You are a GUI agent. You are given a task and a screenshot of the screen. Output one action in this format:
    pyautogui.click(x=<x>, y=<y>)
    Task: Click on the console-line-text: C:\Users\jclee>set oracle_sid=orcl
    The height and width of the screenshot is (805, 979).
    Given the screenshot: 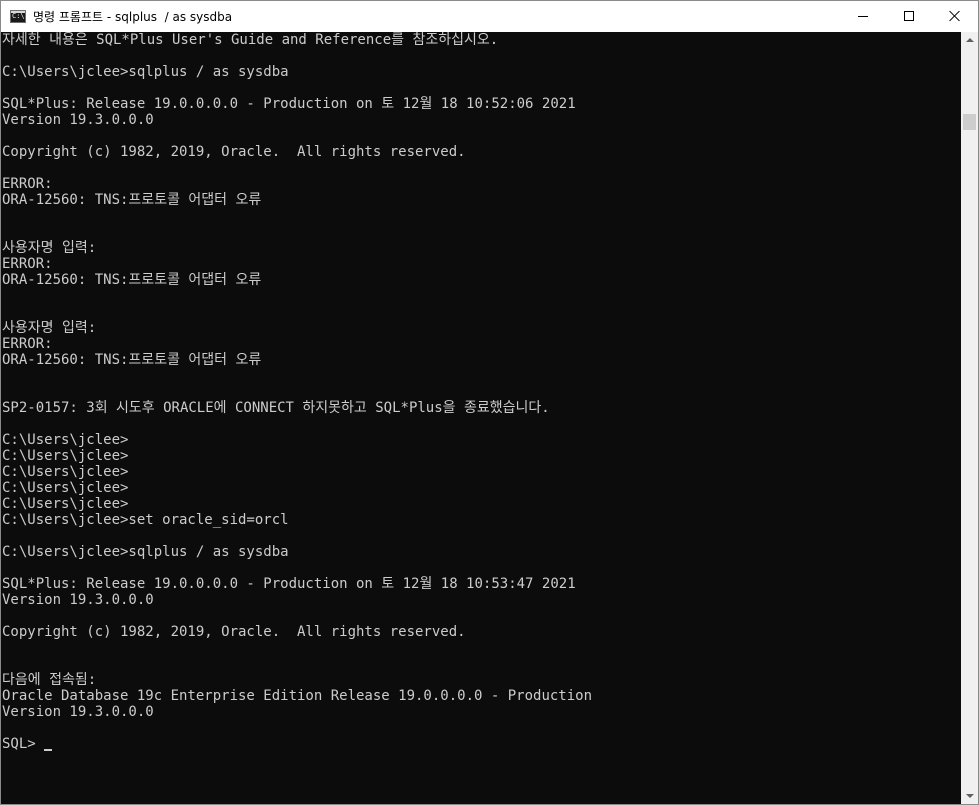 What is the action you would take?
    pyautogui.click(x=145, y=520)
    